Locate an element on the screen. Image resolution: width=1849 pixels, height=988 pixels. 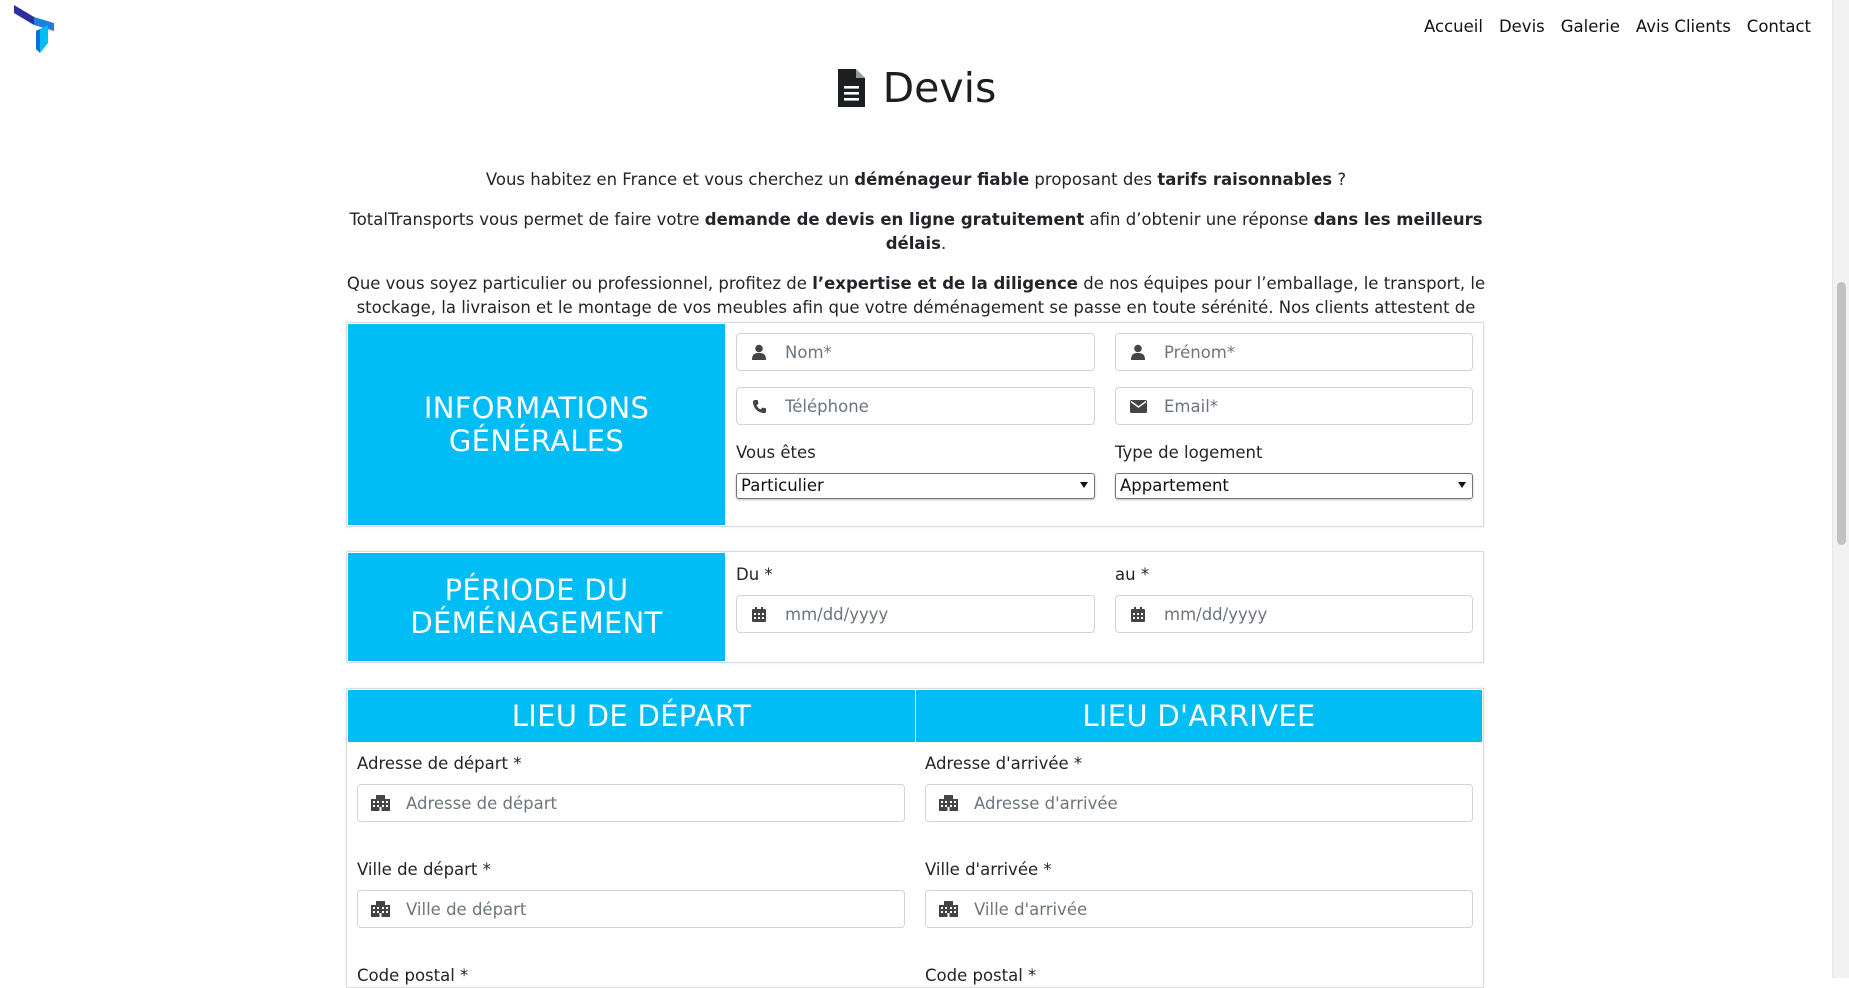
telephone-field is located at coordinates (915, 406).